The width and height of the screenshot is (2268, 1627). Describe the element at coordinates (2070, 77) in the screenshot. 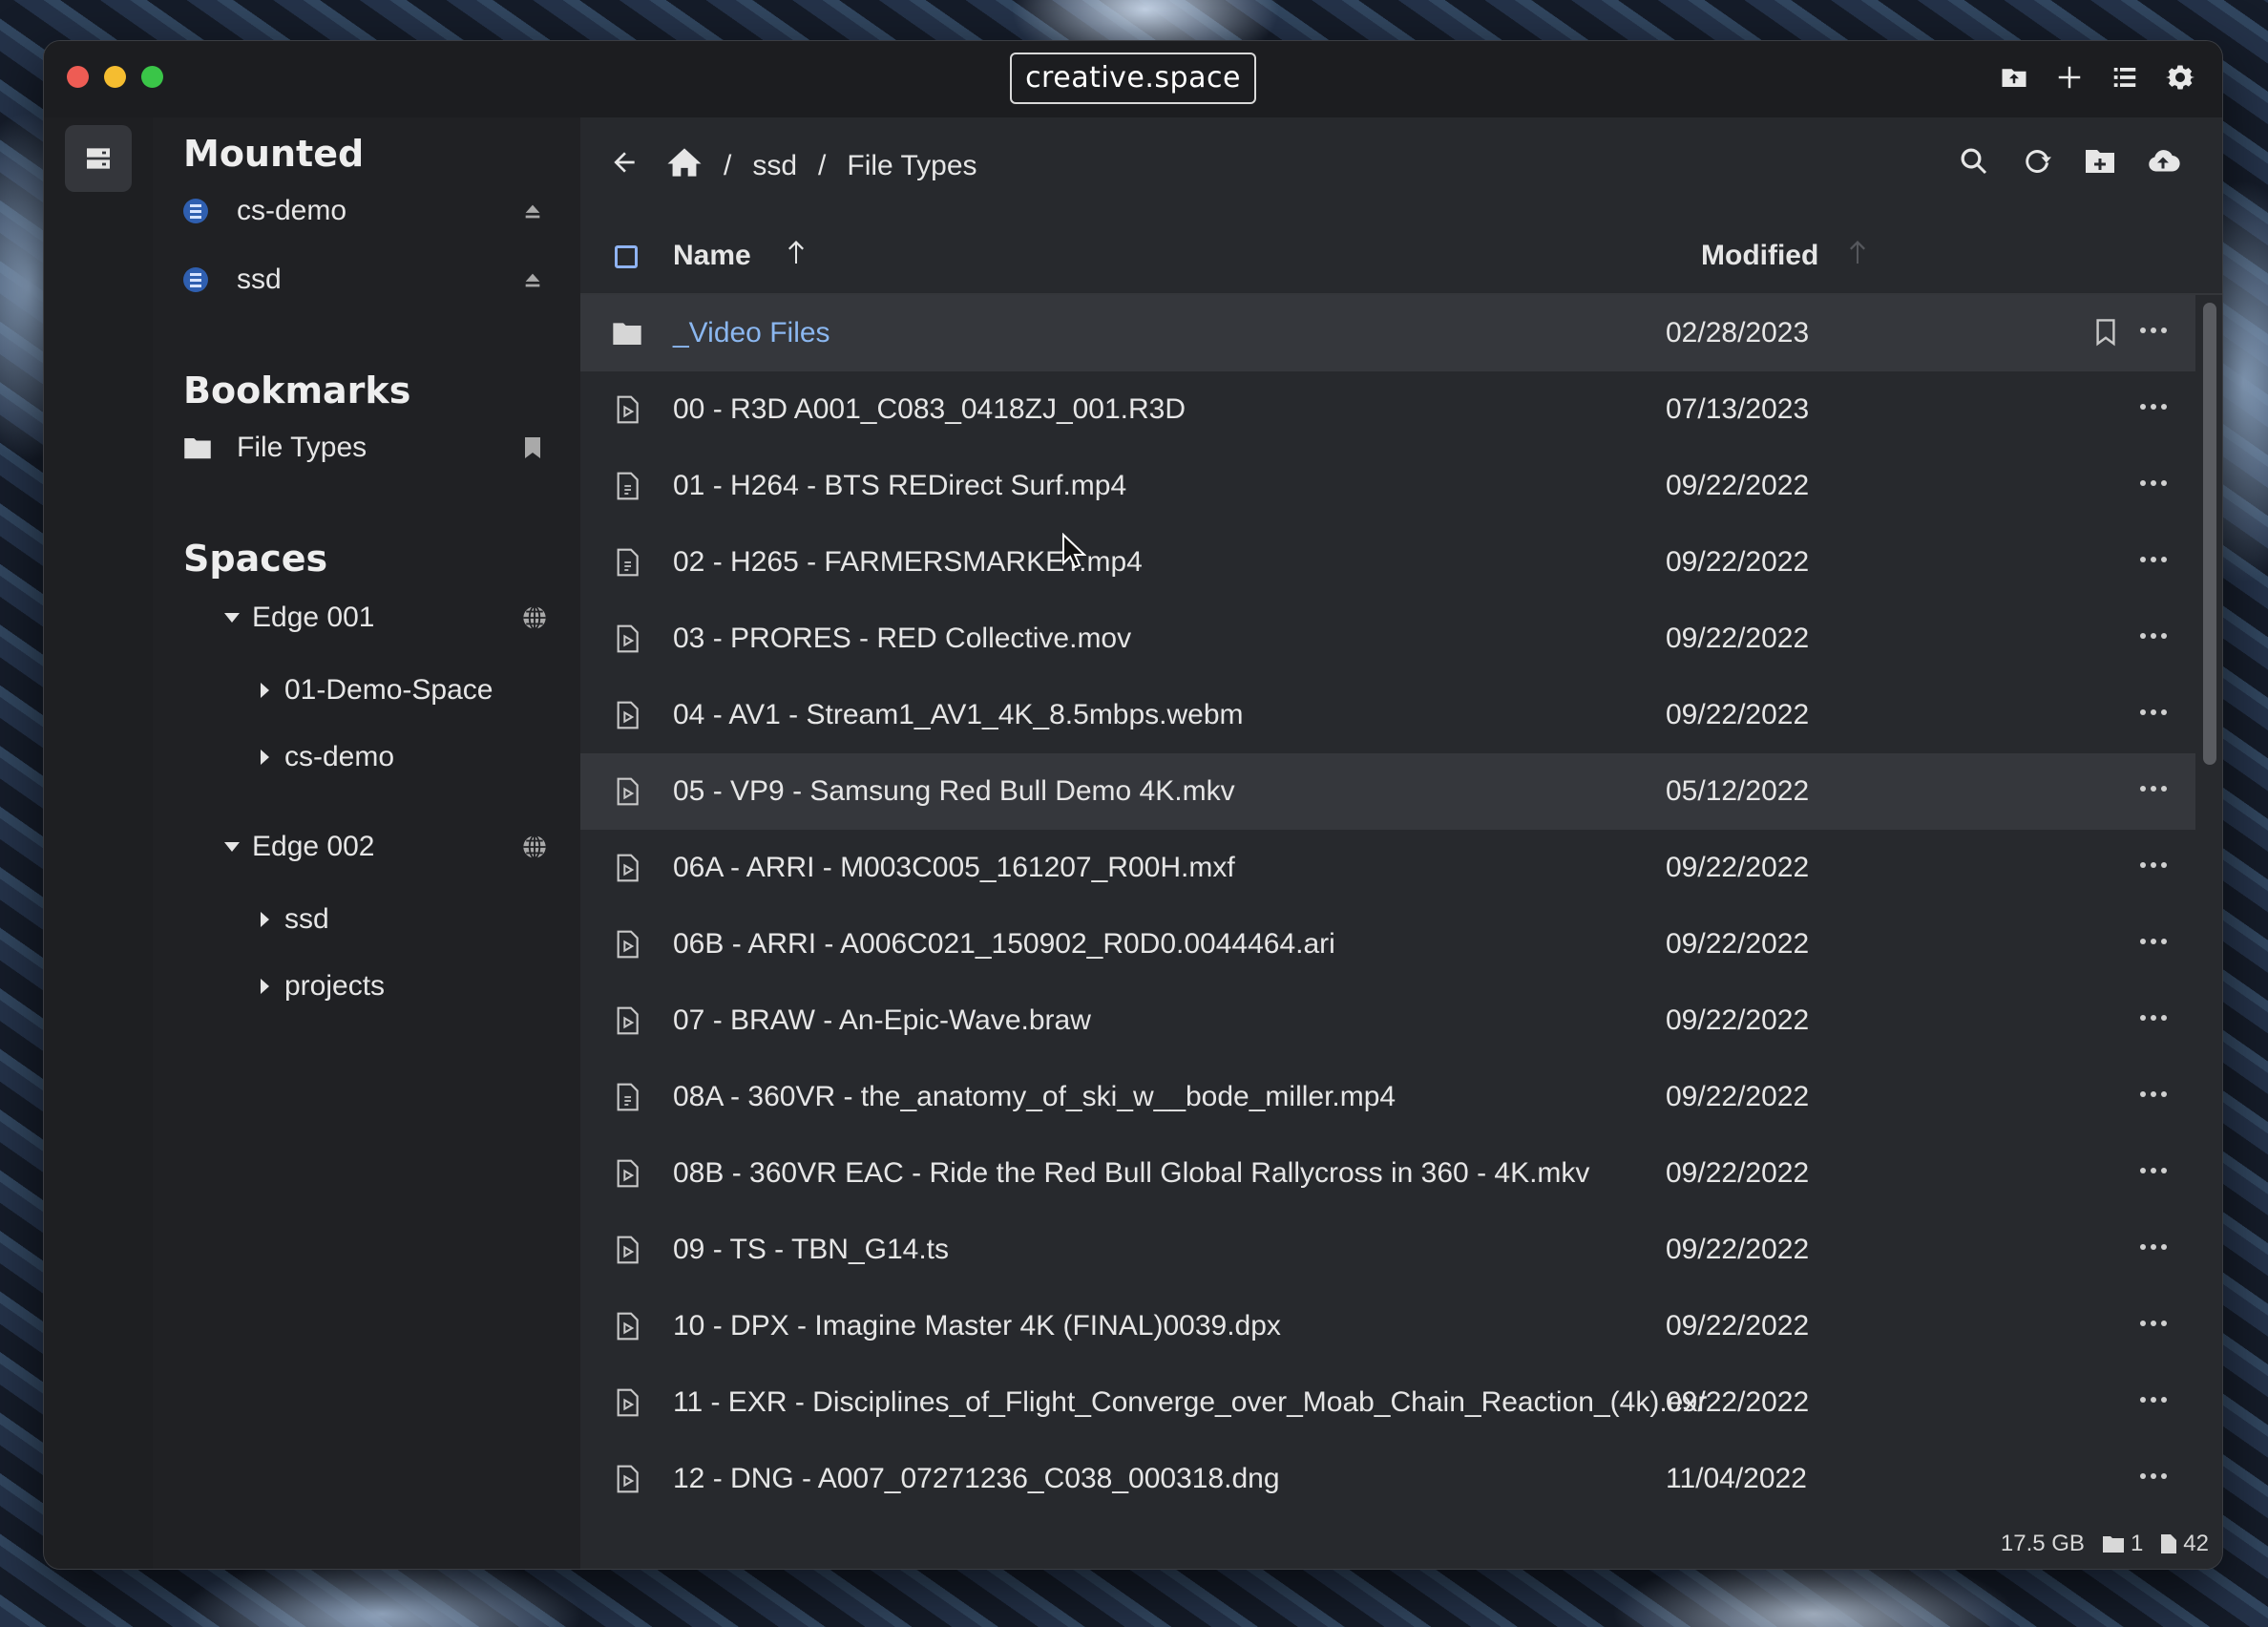

I see `add-icon` at that location.